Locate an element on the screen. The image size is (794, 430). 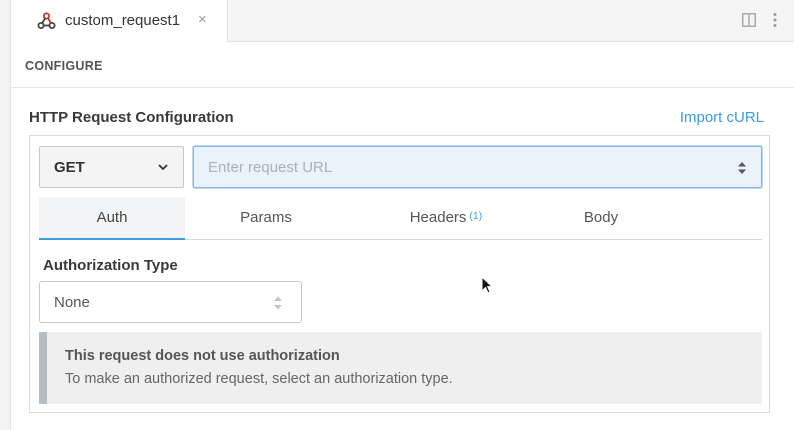
url-input is located at coordinates (477, 167).